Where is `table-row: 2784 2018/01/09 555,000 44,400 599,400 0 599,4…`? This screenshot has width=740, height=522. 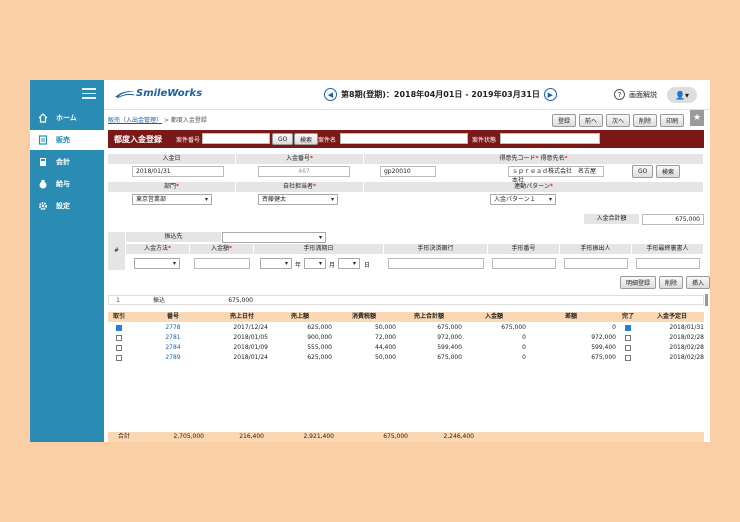 table-row: 2784 2018/01/09 555,000 44,400 599,400 0 599,4… is located at coordinates (406, 348).